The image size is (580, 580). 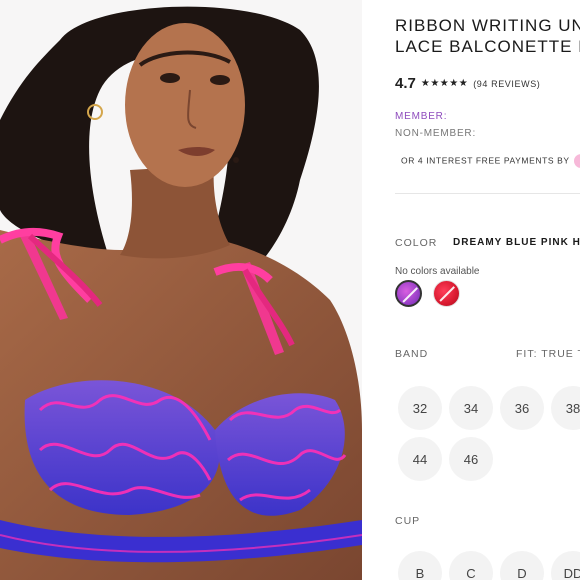 What do you see at coordinates (516, 242) in the screenshot?
I see `selected-color-name: DREAMY BLUE PINK HI` at bounding box center [516, 242].